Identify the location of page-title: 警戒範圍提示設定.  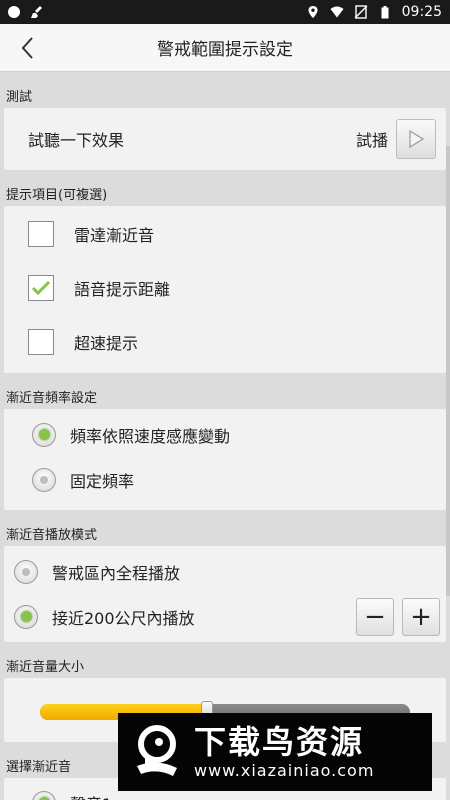
(225, 50).